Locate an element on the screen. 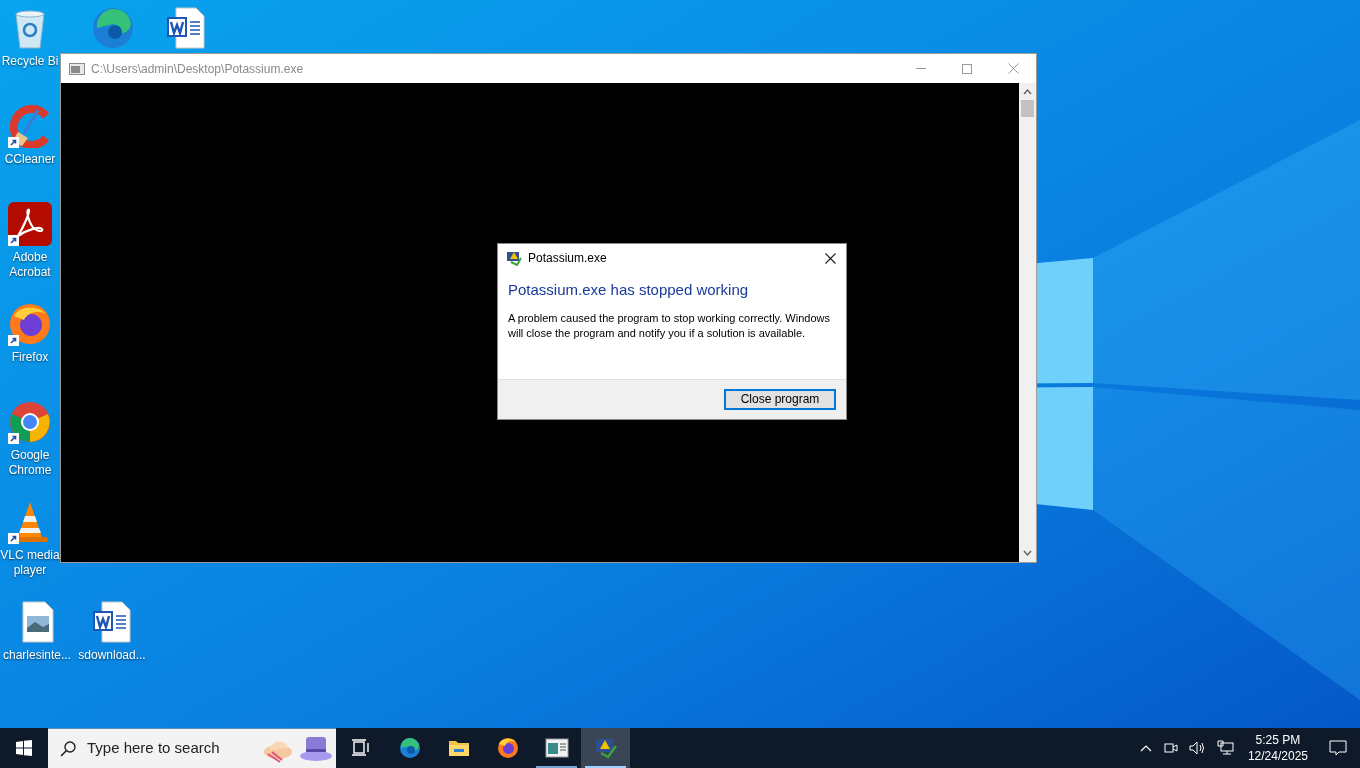 The height and width of the screenshot is (768, 1360). taskbar-app-button is located at coordinates (605, 748).